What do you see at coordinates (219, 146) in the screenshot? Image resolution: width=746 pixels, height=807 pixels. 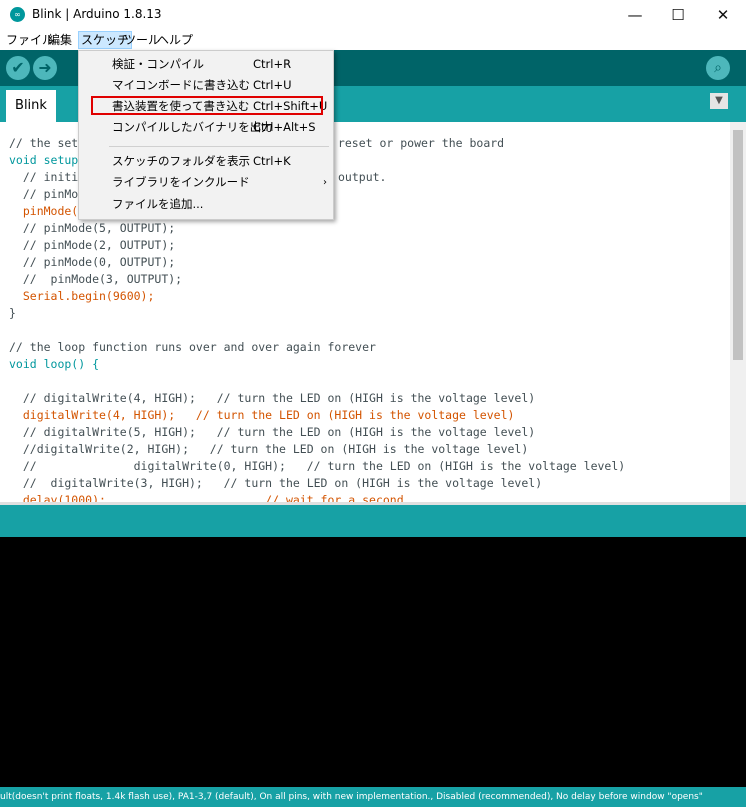 I see `menu-separator` at bounding box center [219, 146].